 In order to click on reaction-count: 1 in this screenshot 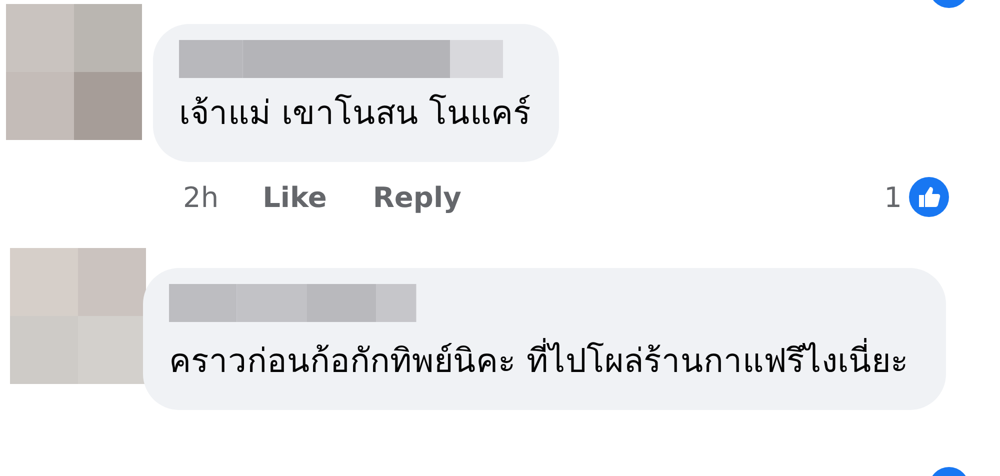, I will do `click(893, 197)`.